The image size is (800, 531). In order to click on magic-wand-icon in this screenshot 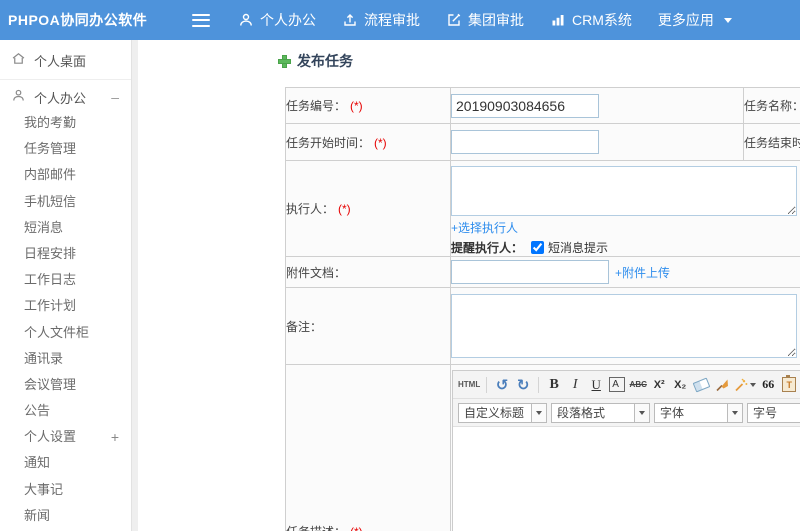, I will do `click(745, 385)`.